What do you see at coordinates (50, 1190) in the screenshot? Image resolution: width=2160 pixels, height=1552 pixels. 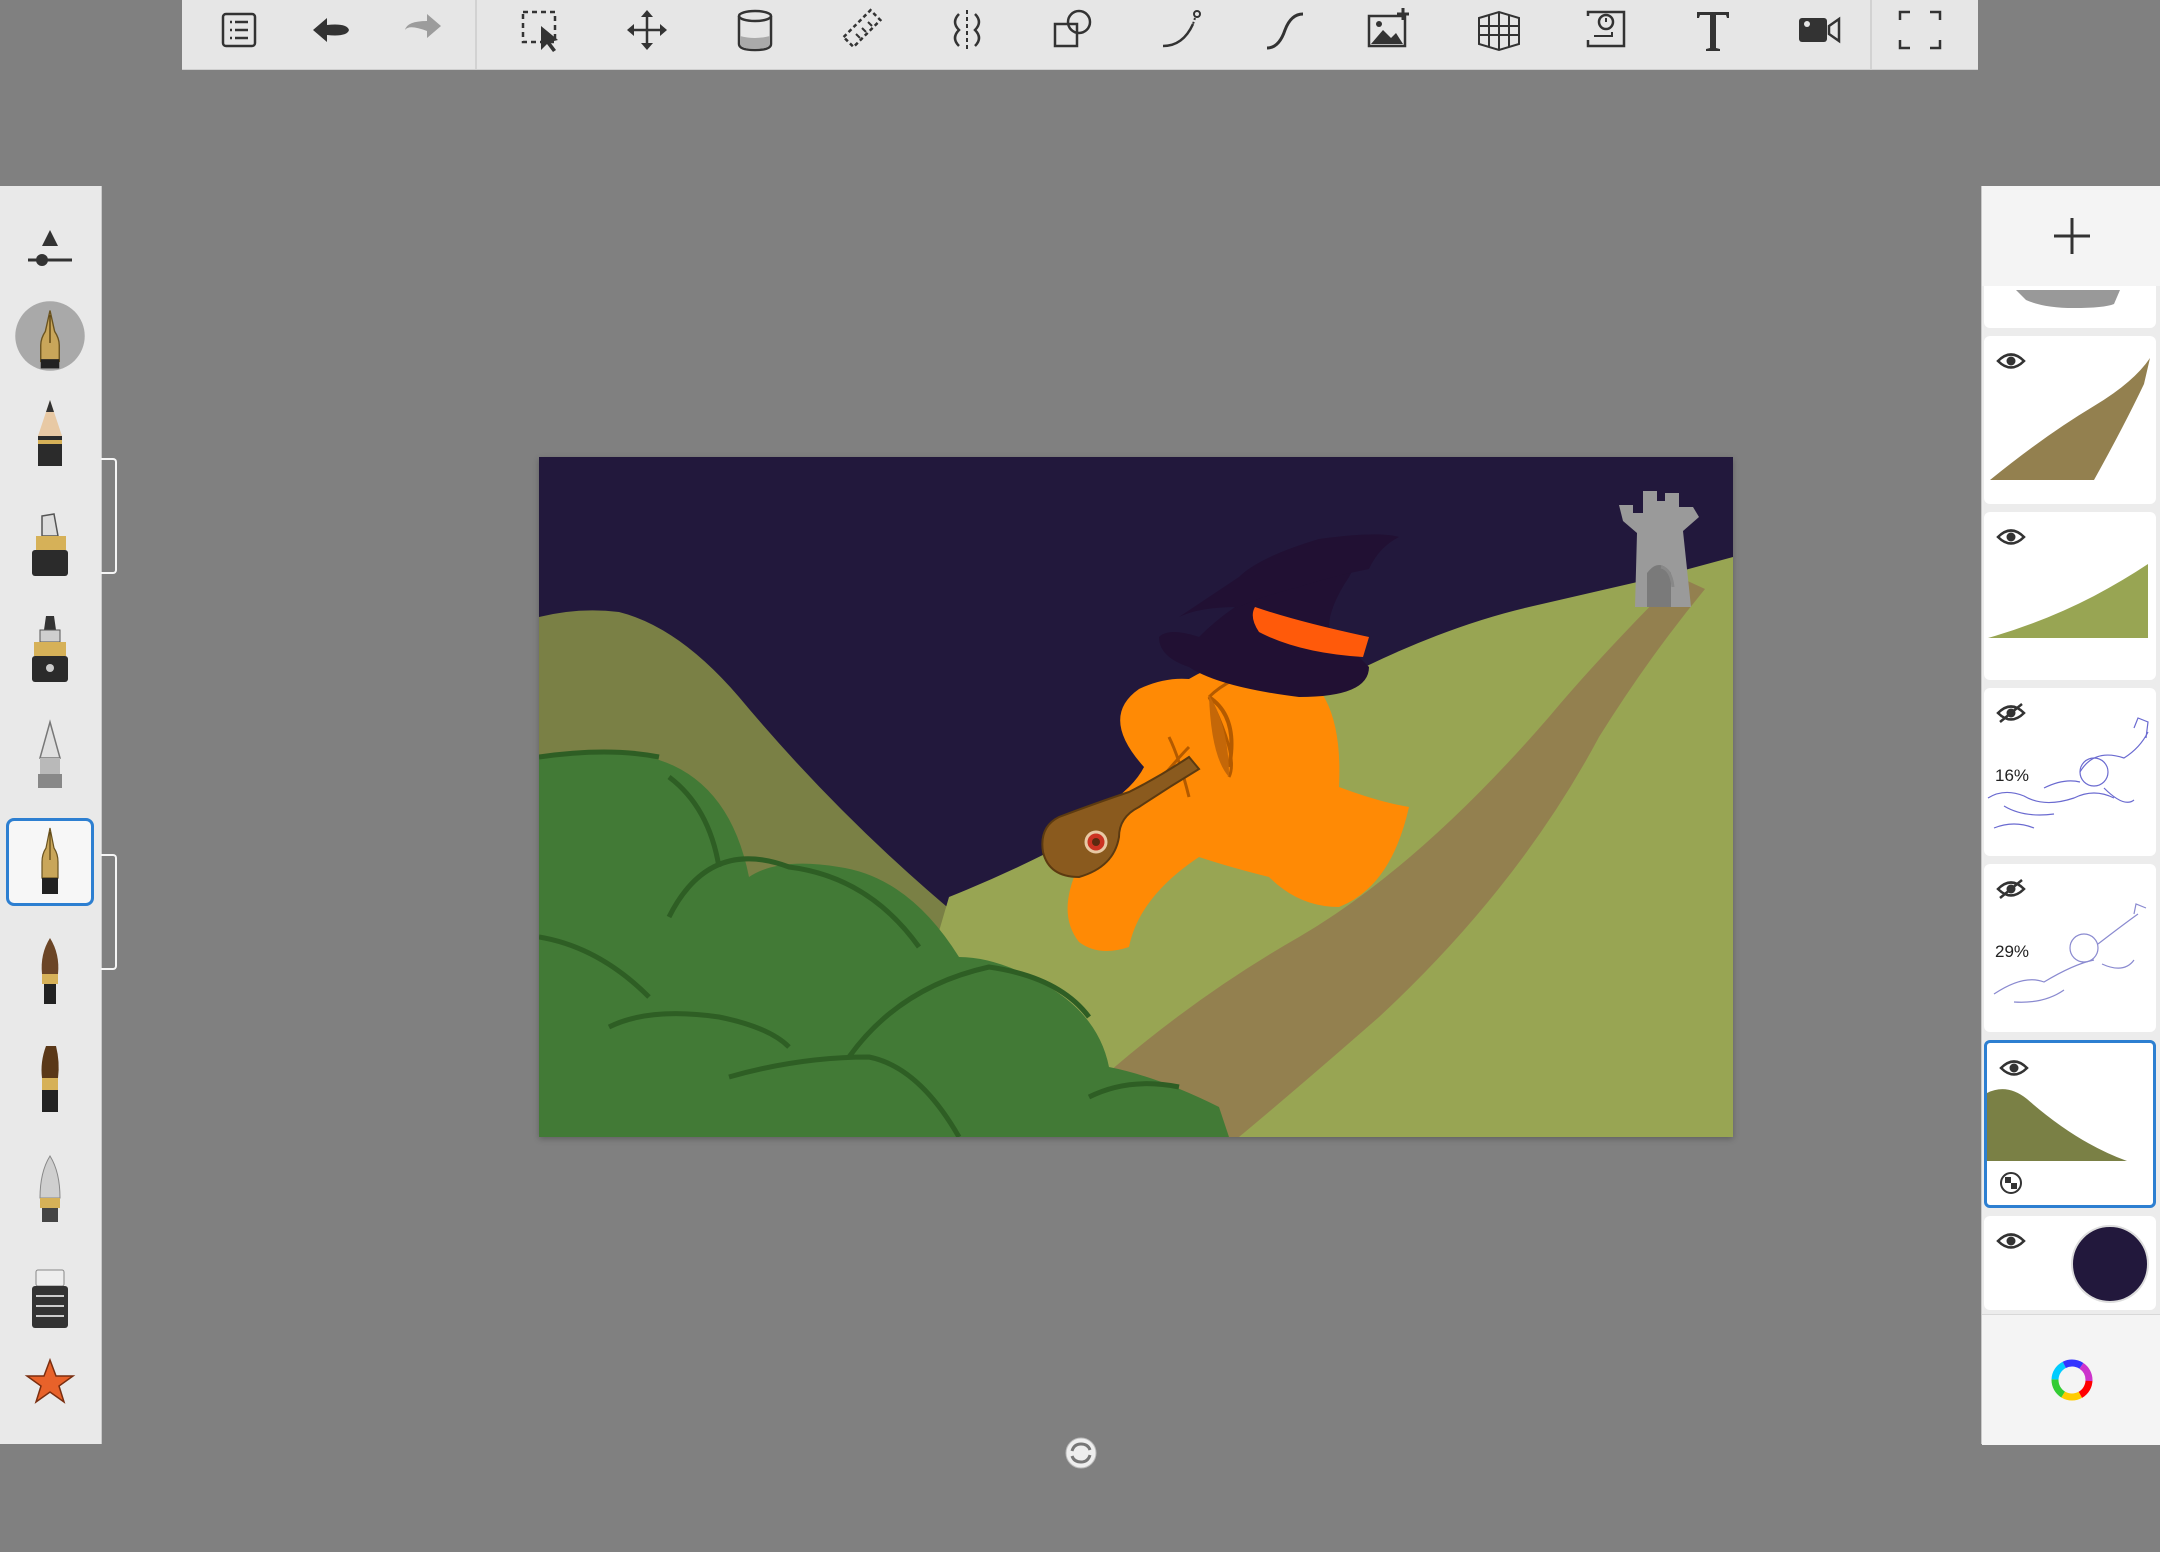 I see `smudge-icon` at bounding box center [50, 1190].